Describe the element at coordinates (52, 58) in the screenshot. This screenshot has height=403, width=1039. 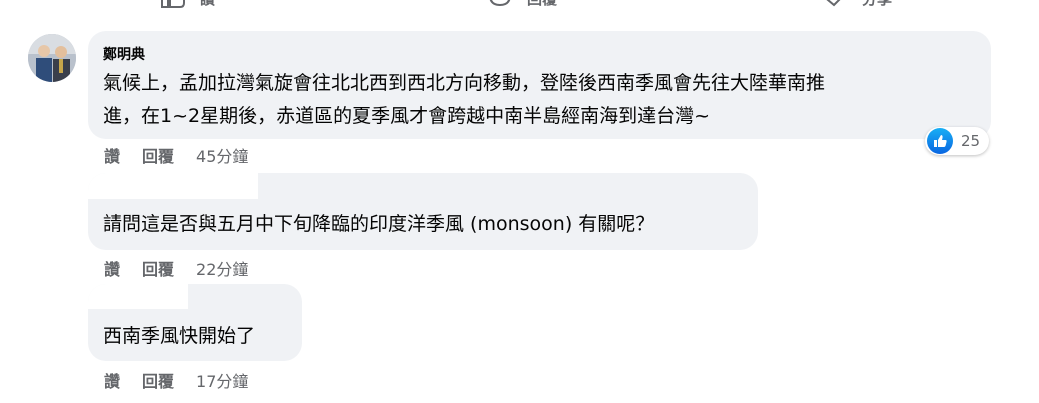
I see `avatar` at that location.